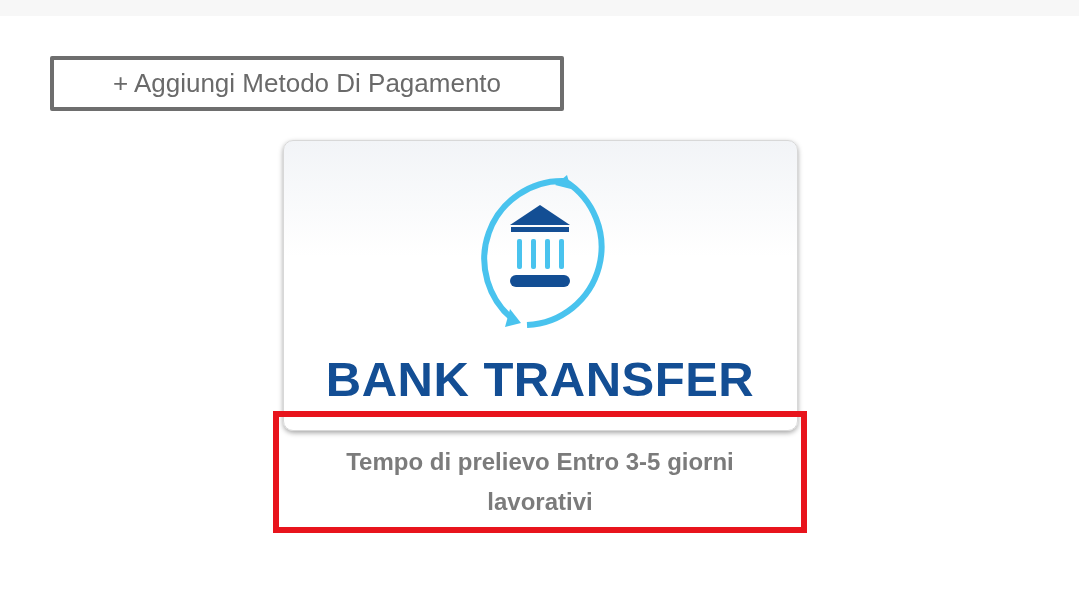  Describe the element at coordinates (540, 482) in the screenshot. I see `withdrawal-time-note: Tempo di prelievo Entro 3-5 giorni lavorativi` at that location.